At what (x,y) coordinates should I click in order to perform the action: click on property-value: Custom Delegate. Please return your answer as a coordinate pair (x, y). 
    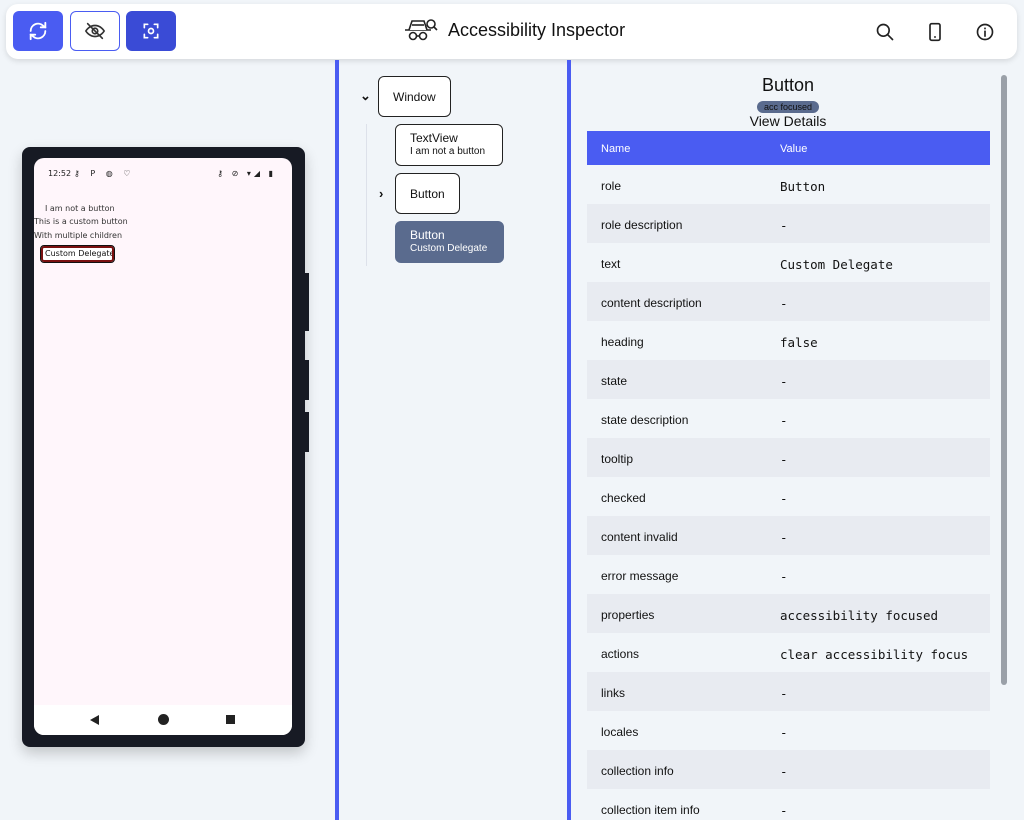
    Looking at the image, I should click on (836, 264).